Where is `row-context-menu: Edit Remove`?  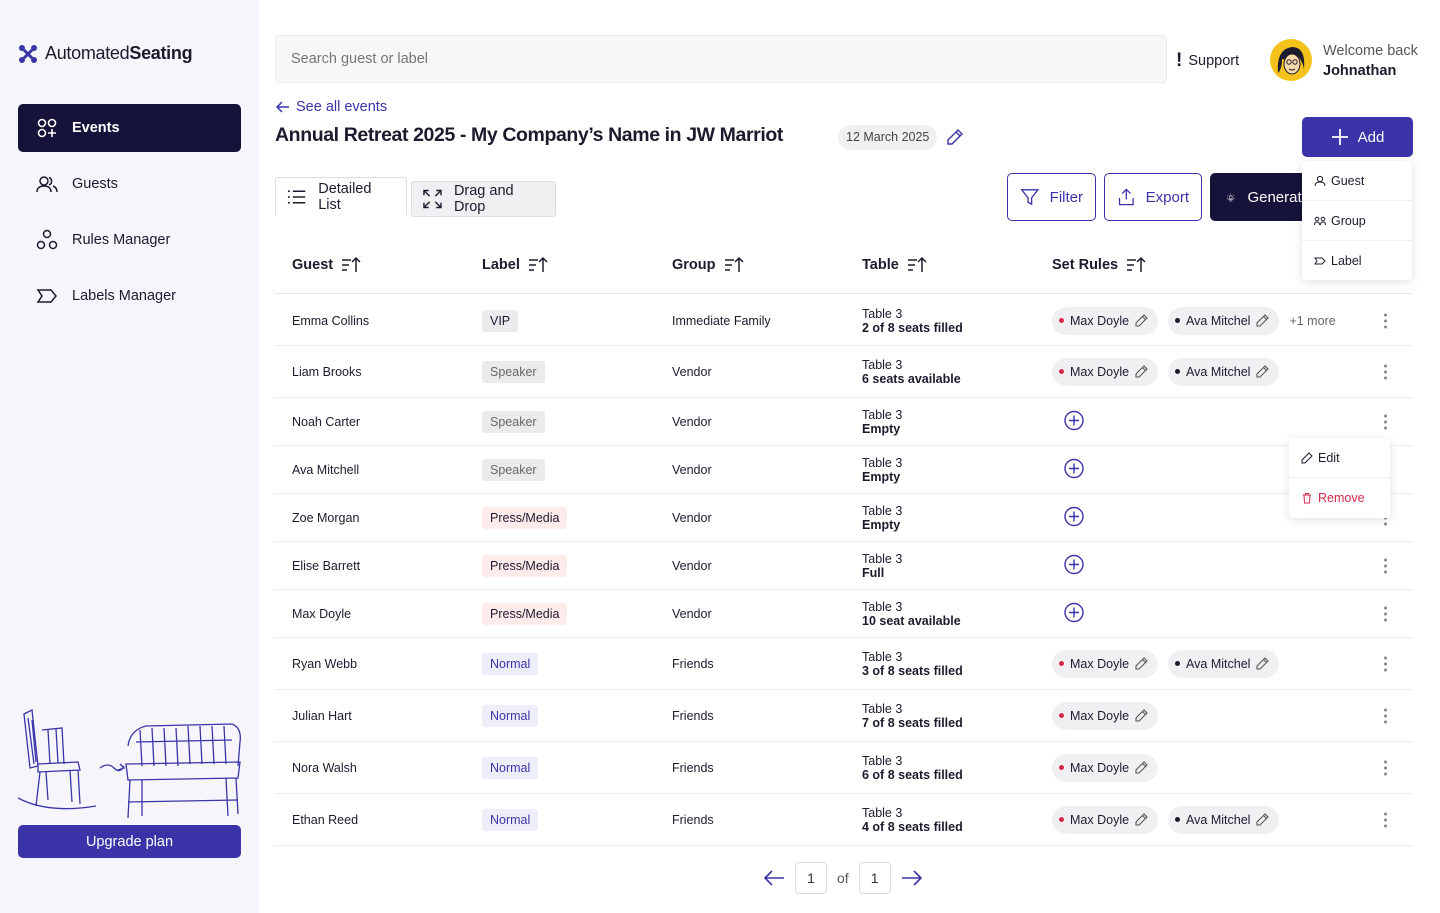
row-context-menu: Edit Remove is located at coordinates (1339, 478).